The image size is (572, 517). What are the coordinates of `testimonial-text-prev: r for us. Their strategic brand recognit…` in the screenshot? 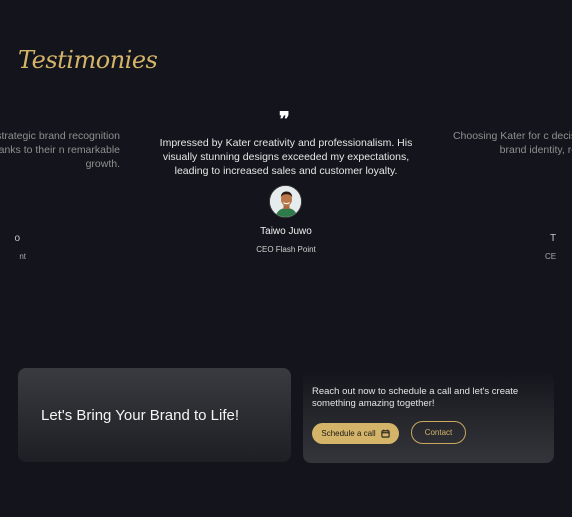 It's located at (60, 150).